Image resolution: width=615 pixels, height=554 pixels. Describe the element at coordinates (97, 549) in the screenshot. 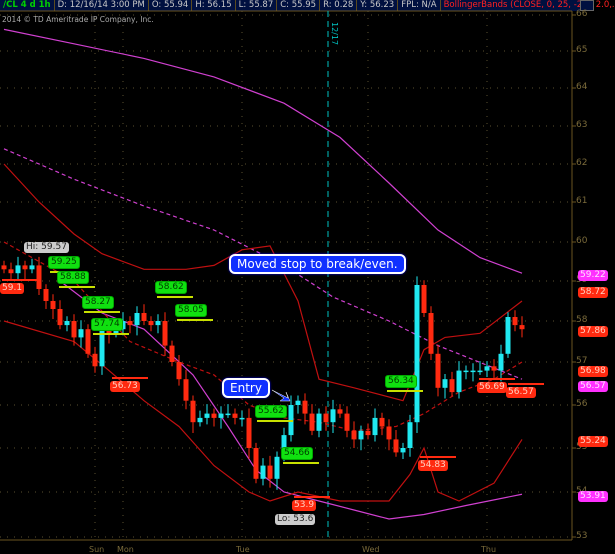

I see `day-label: Sun` at that location.